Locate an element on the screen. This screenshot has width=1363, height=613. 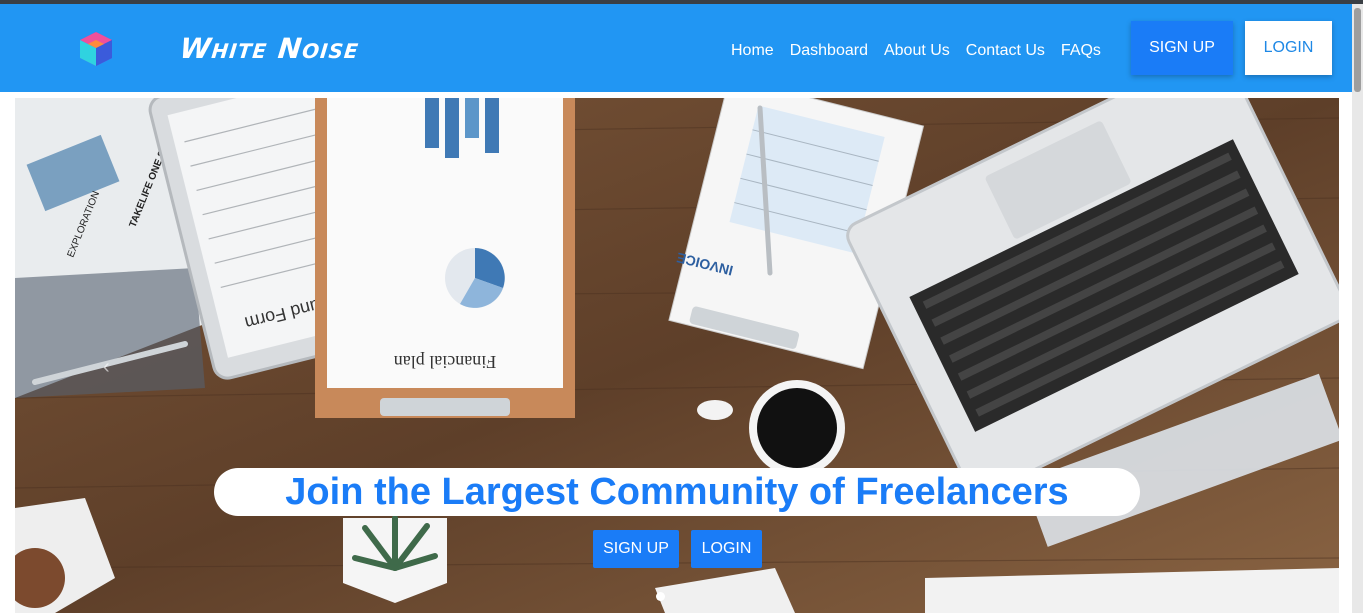
svg-text: Financial plan is located at coordinates (445, 362).